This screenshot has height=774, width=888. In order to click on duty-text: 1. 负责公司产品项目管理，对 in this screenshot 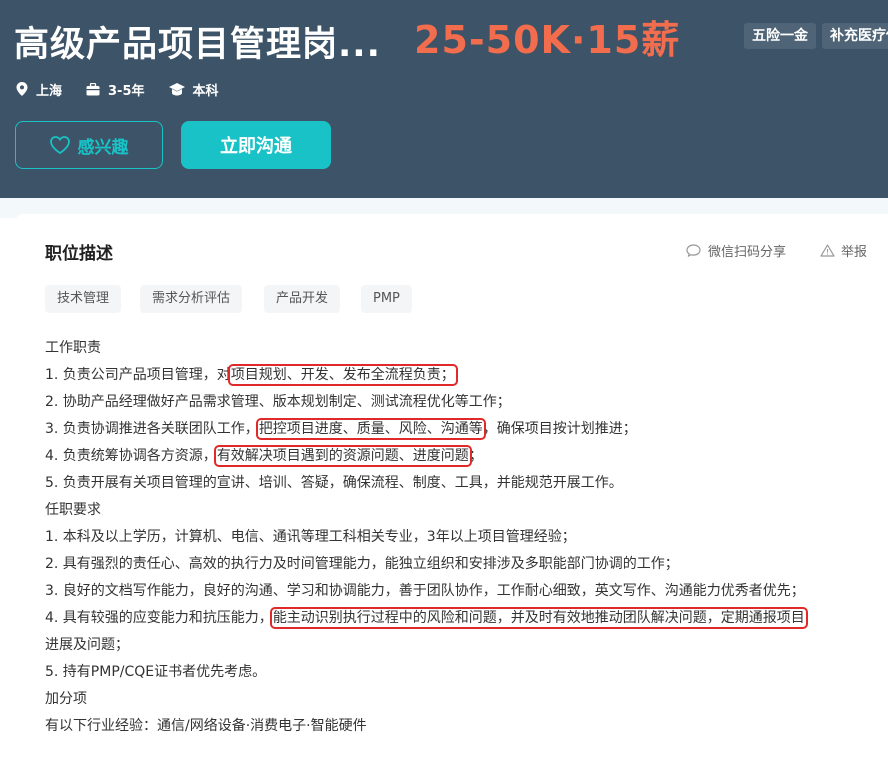, I will do `click(138, 375)`.